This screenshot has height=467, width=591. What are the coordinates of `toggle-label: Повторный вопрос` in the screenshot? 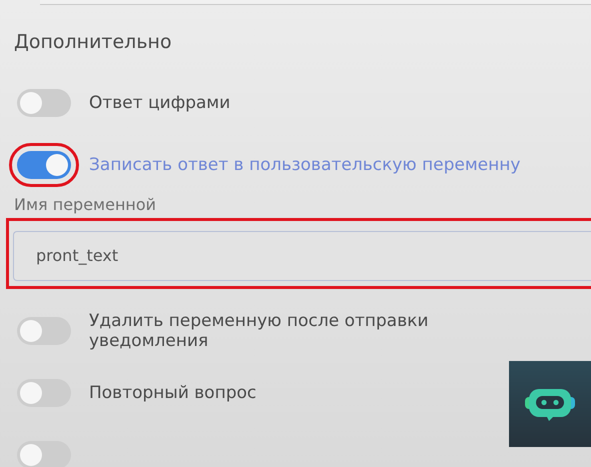 It's located at (172, 393).